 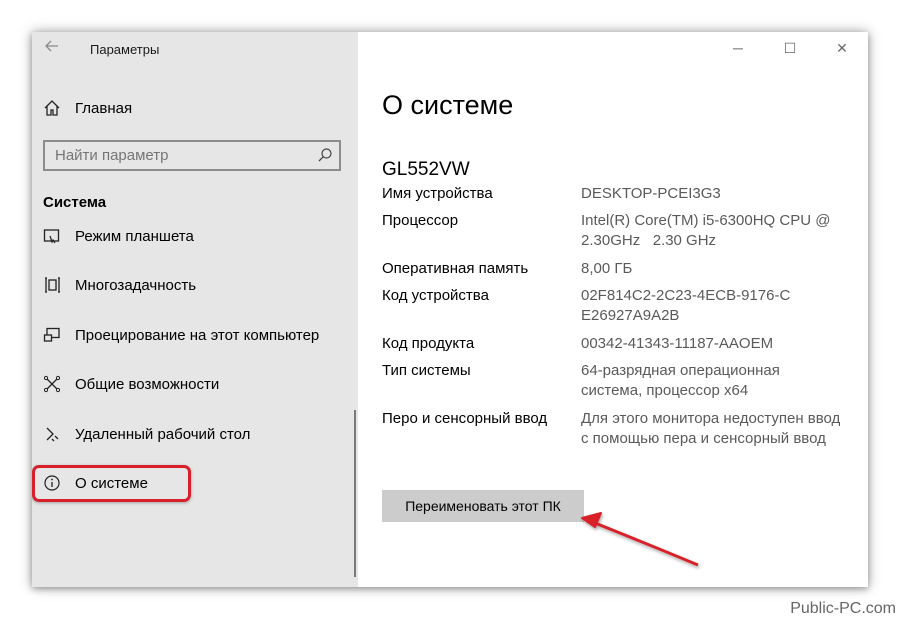 What do you see at coordinates (435, 295) in the screenshot?
I see `spec-label: Код устройства` at bounding box center [435, 295].